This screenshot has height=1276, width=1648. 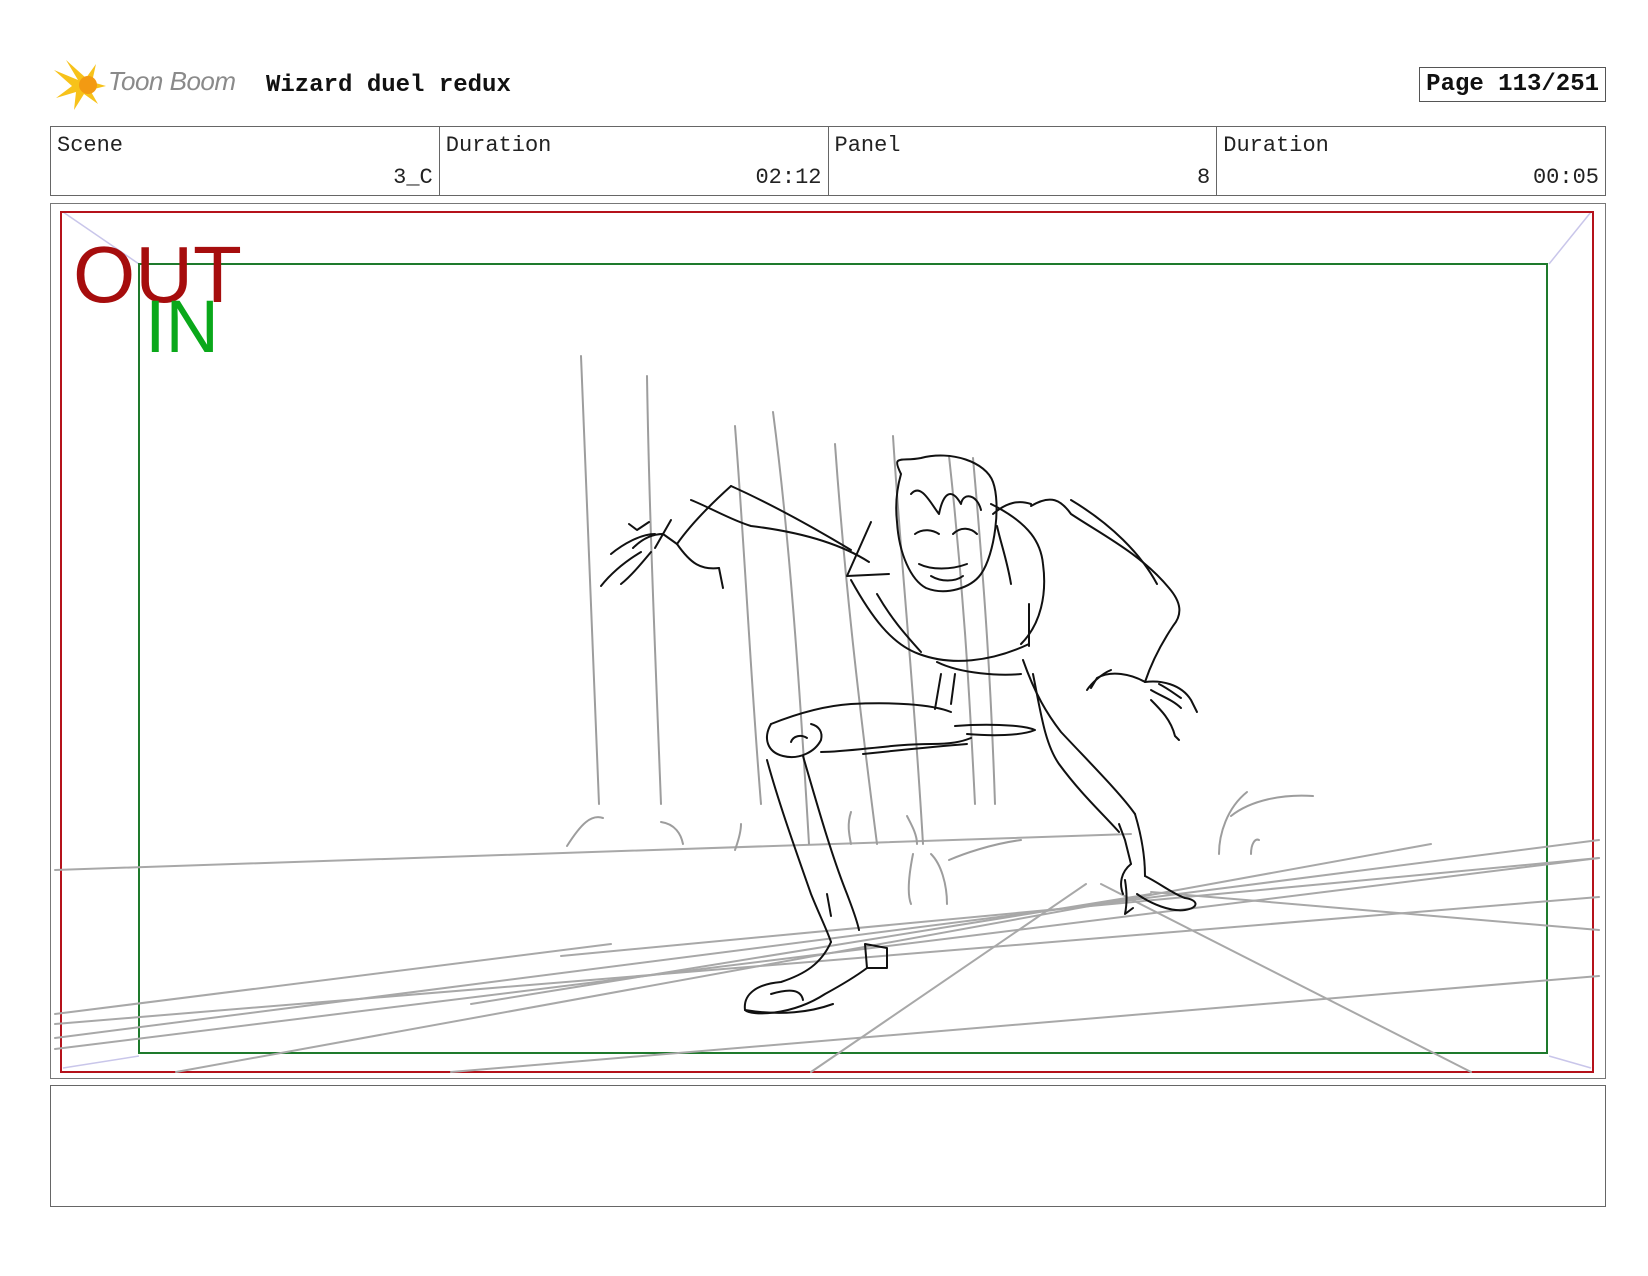 I want to click on starburst-icon, so click(x=80, y=85).